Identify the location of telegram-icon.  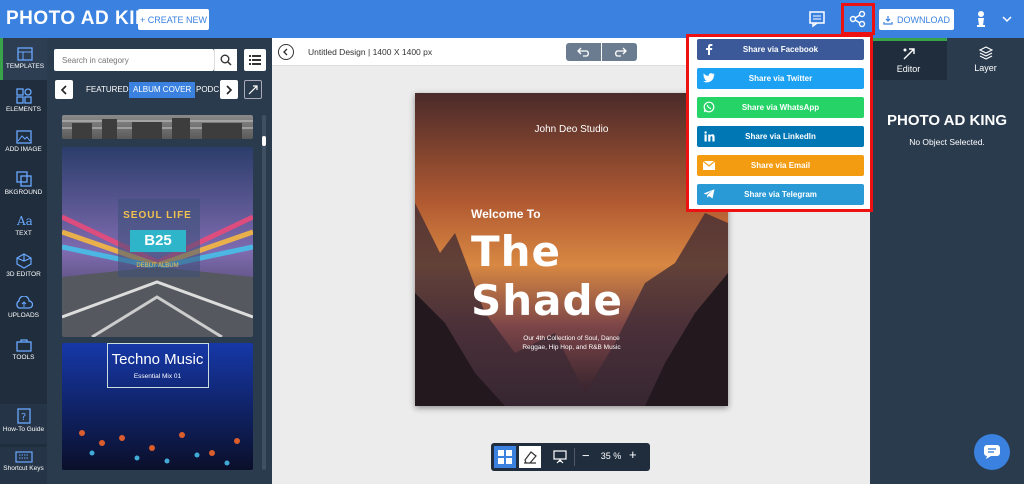
(709, 194).